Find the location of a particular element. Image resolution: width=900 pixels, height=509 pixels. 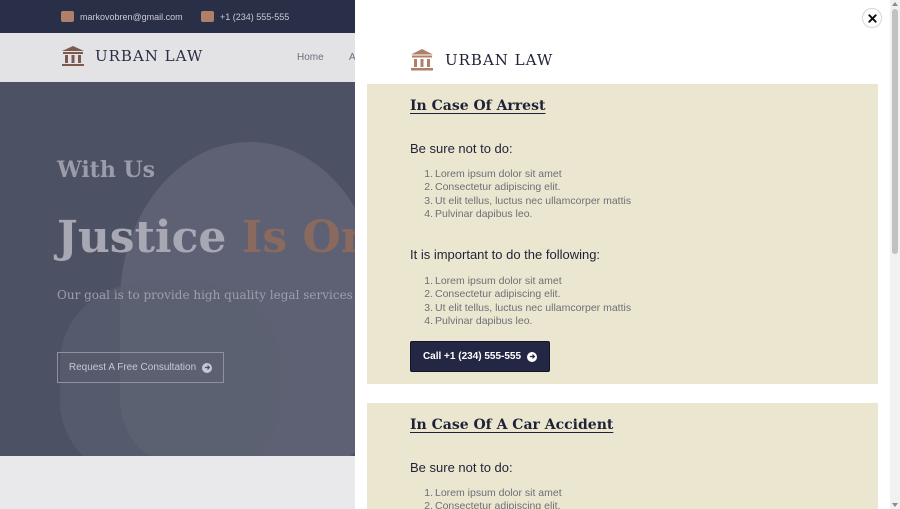

request-consultation-label: Request A Free Consultation is located at coordinates (132, 367).